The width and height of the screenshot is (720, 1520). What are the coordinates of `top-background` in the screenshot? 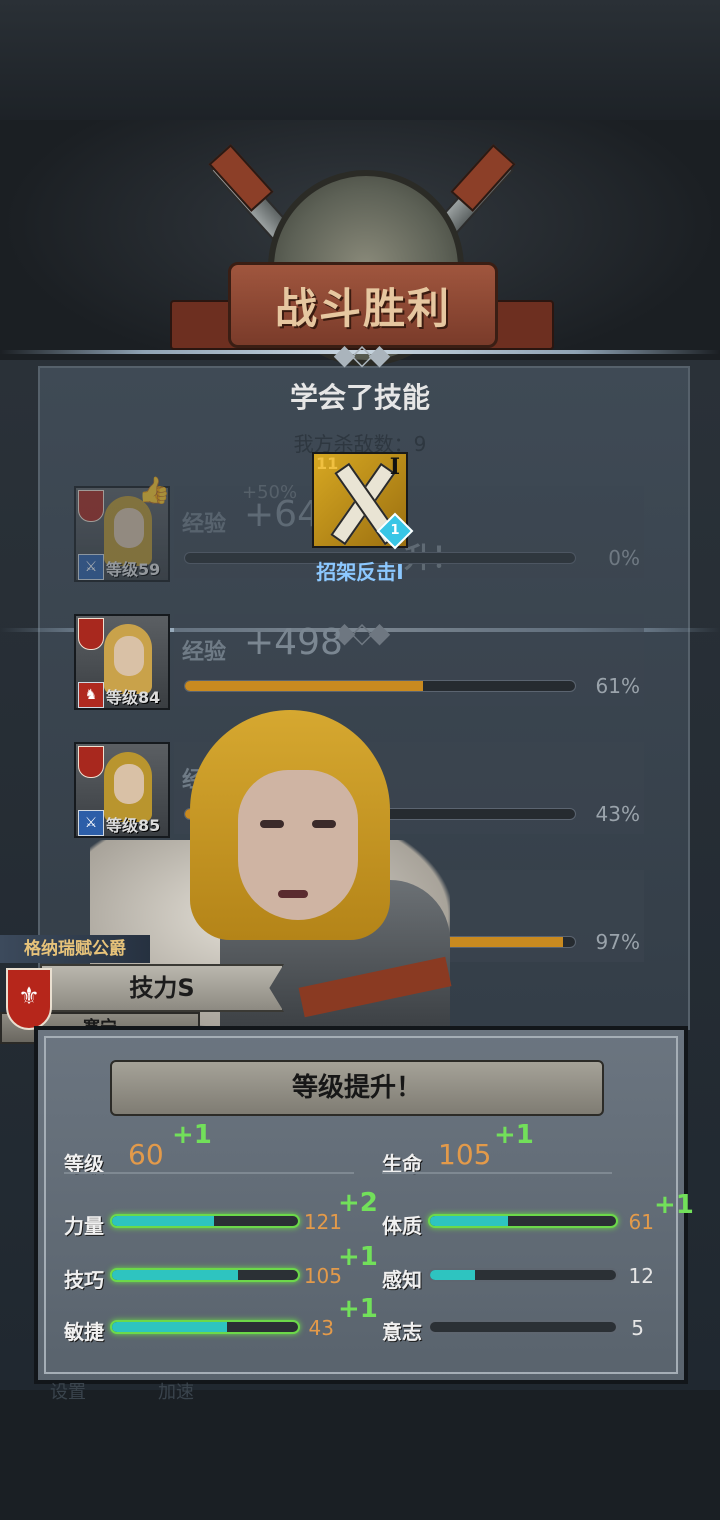 It's located at (360, 60).